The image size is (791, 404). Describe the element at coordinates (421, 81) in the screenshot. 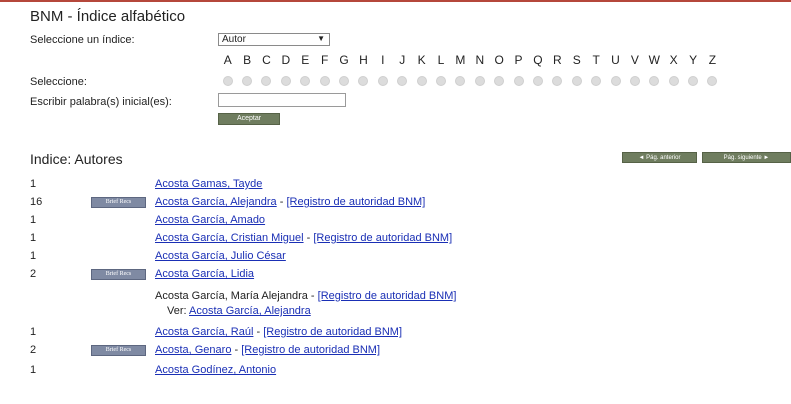

I see `radio-k` at that location.